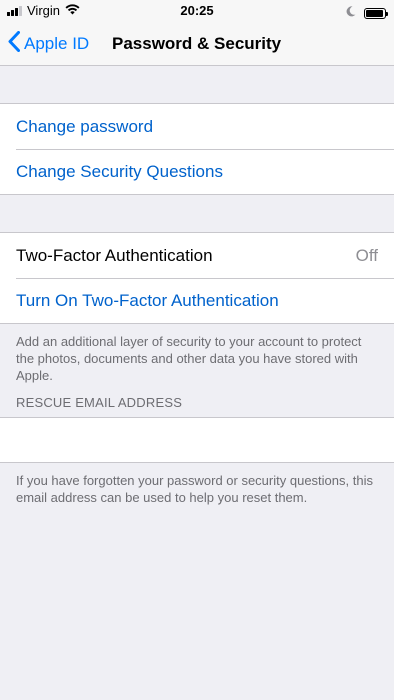  Describe the element at coordinates (366, 255) in the screenshot. I see `two-factor-status: Off` at that location.